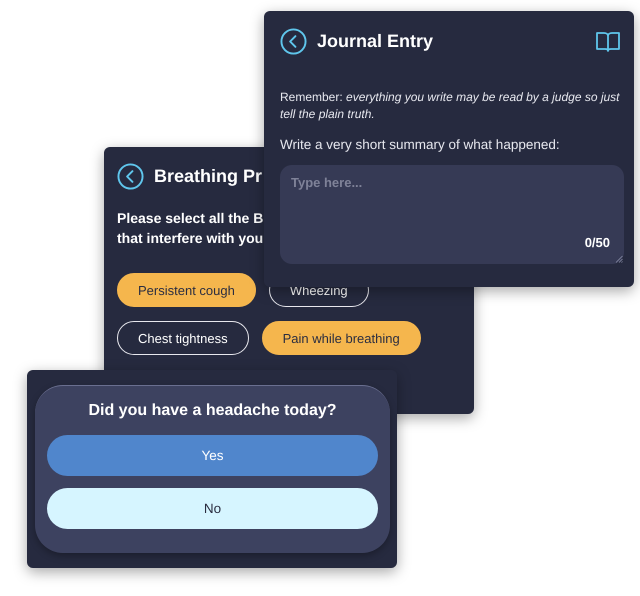  What do you see at coordinates (619, 259) in the screenshot?
I see `resize-grip-icon` at bounding box center [619, 259].